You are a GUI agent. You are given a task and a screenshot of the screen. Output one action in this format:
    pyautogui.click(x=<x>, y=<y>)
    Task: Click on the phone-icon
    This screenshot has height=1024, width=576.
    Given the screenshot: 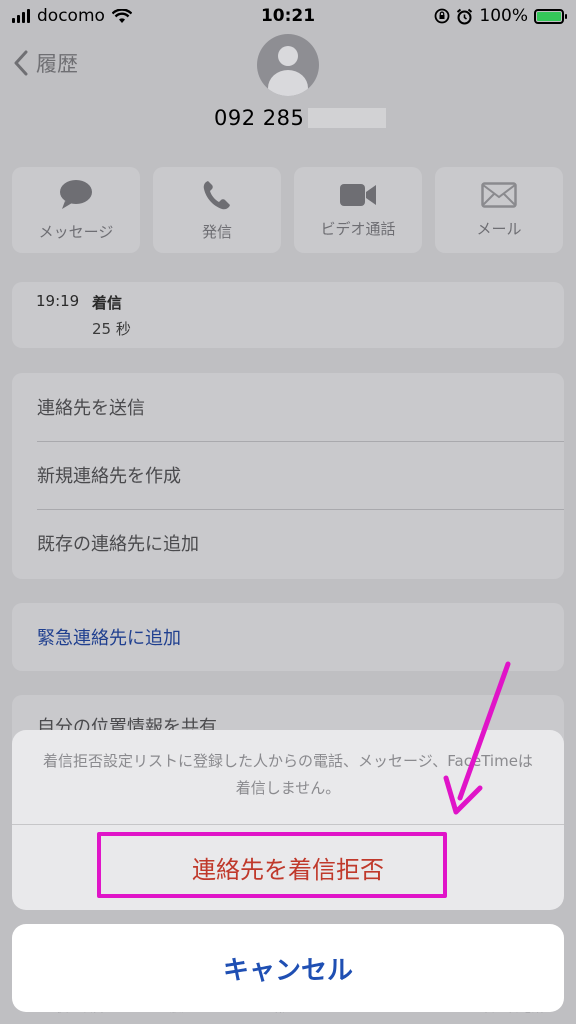 What is the action you would take?
    pyautogui.click(x=216, y=194)
    